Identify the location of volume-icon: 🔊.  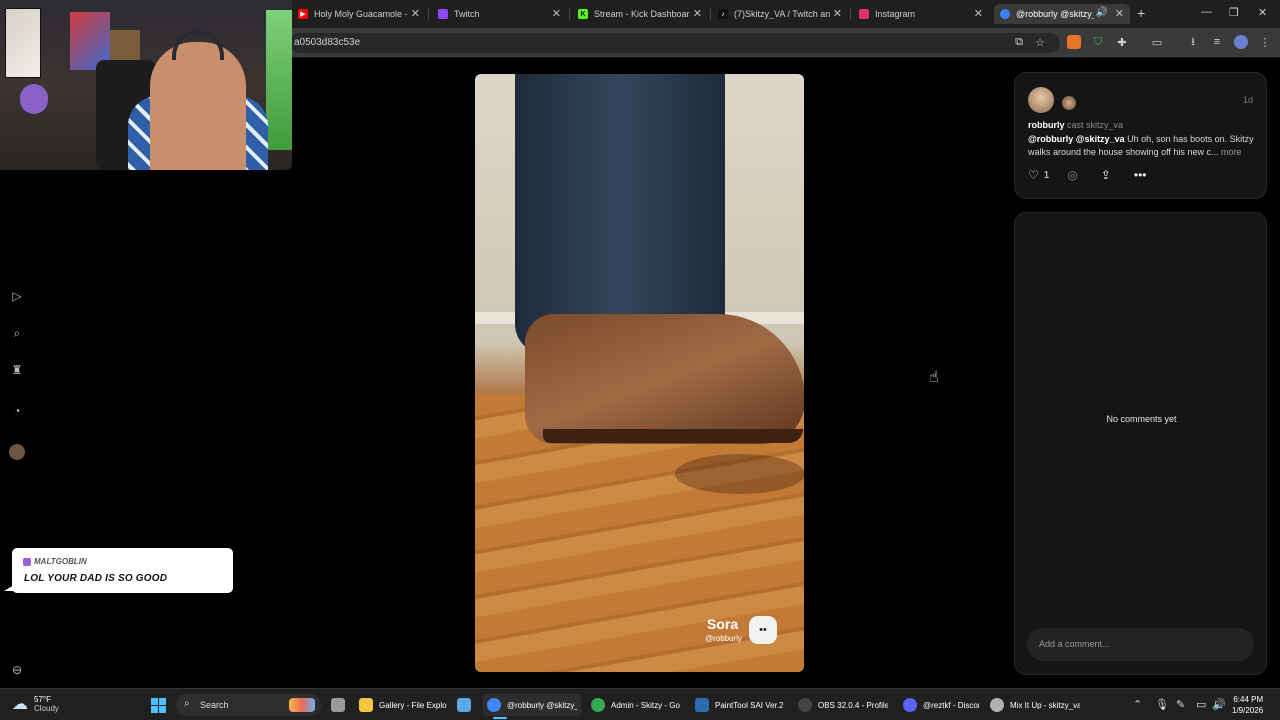
(1219, 704).